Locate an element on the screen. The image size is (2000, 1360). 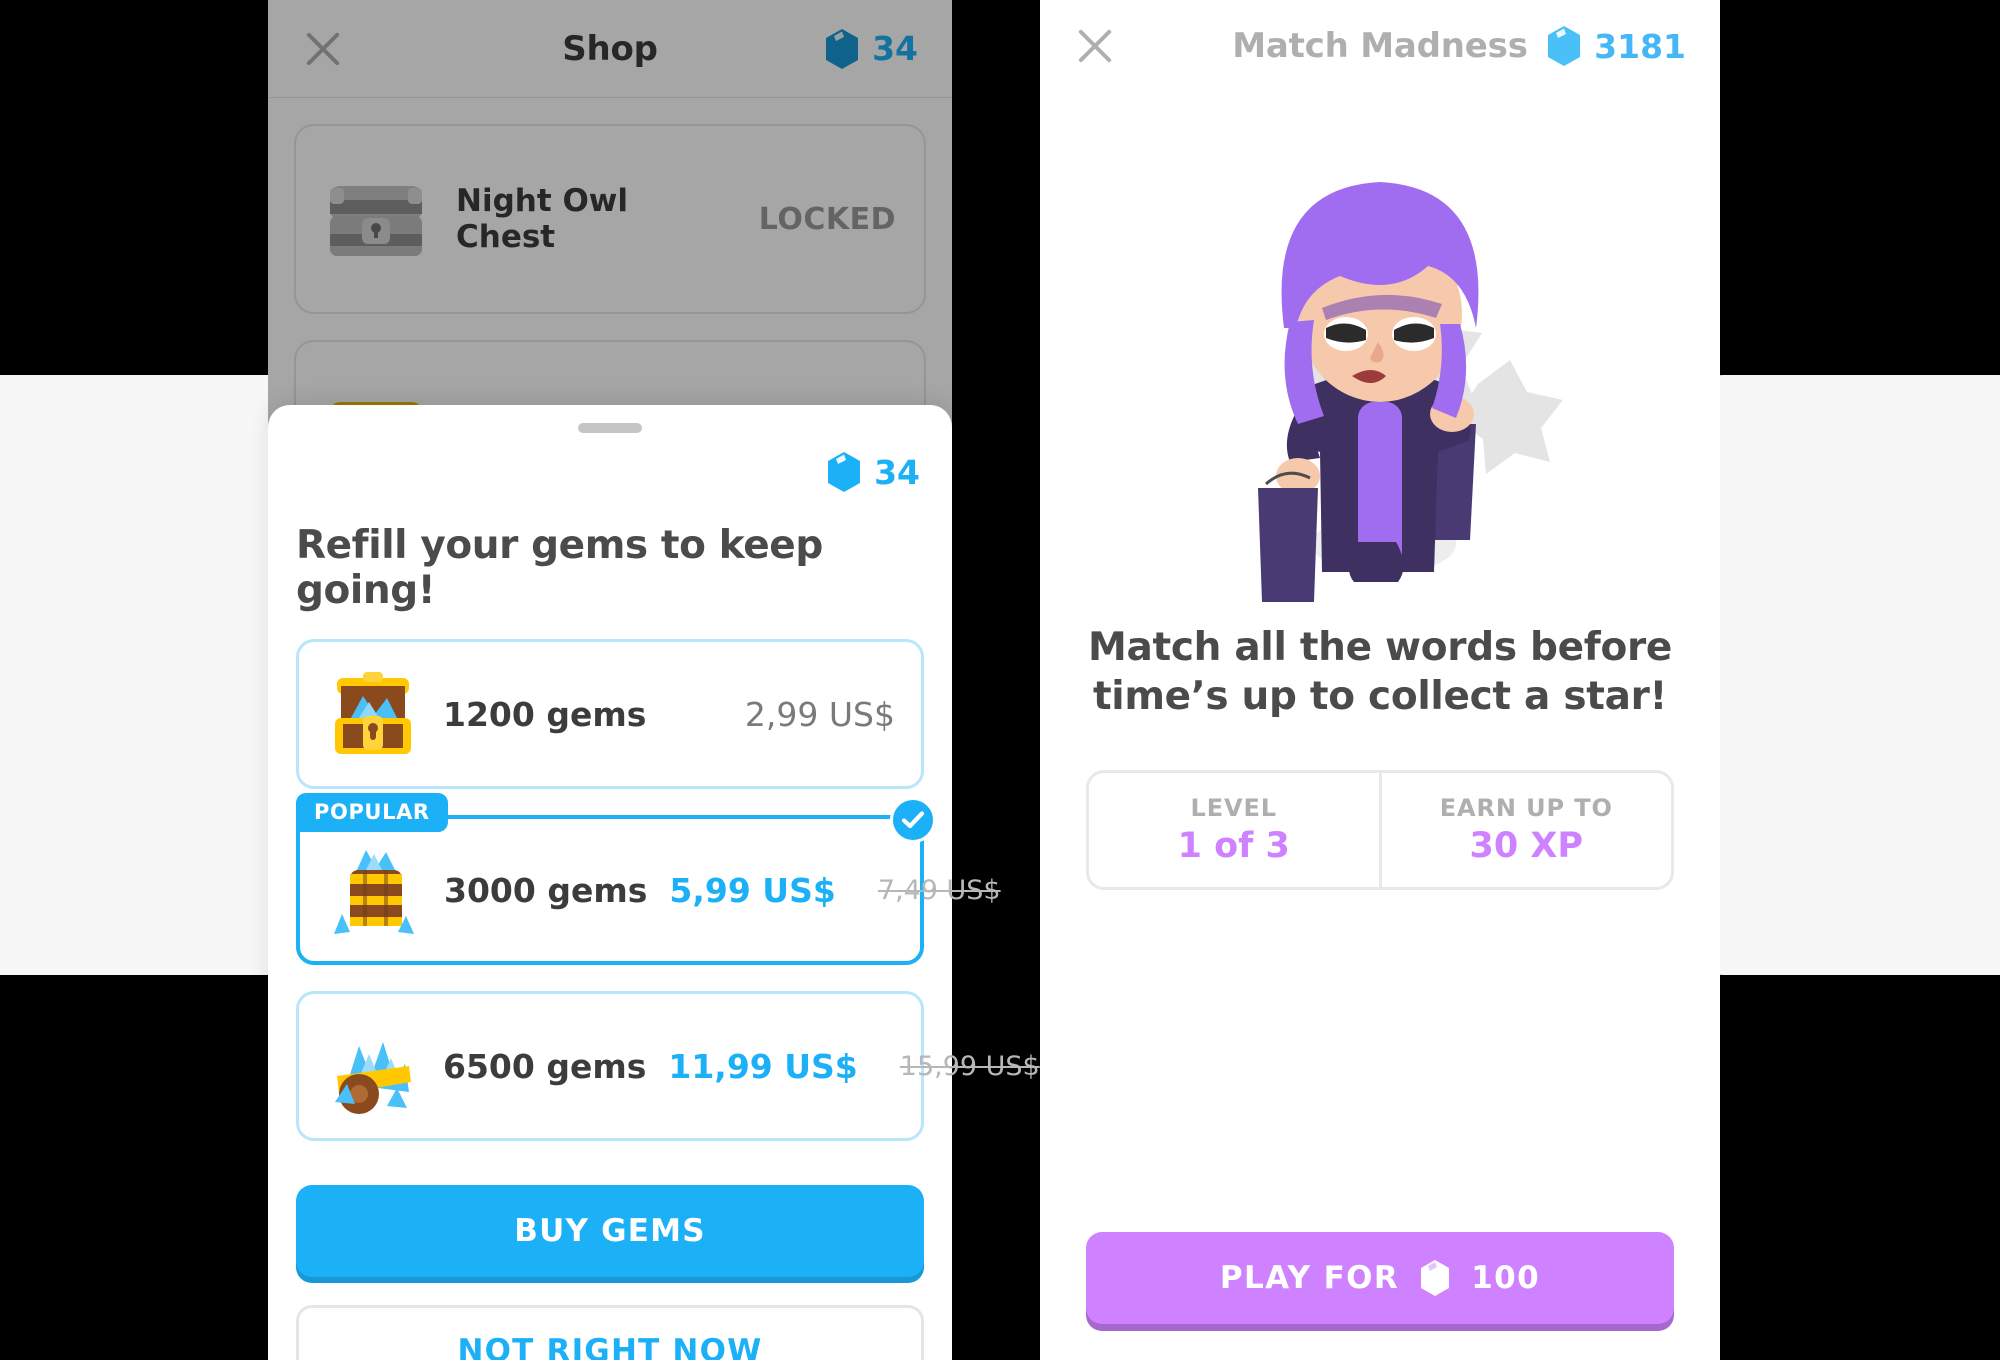
shop-row: Night Owl Chest LOCKED is located at coordinates (610, 219).